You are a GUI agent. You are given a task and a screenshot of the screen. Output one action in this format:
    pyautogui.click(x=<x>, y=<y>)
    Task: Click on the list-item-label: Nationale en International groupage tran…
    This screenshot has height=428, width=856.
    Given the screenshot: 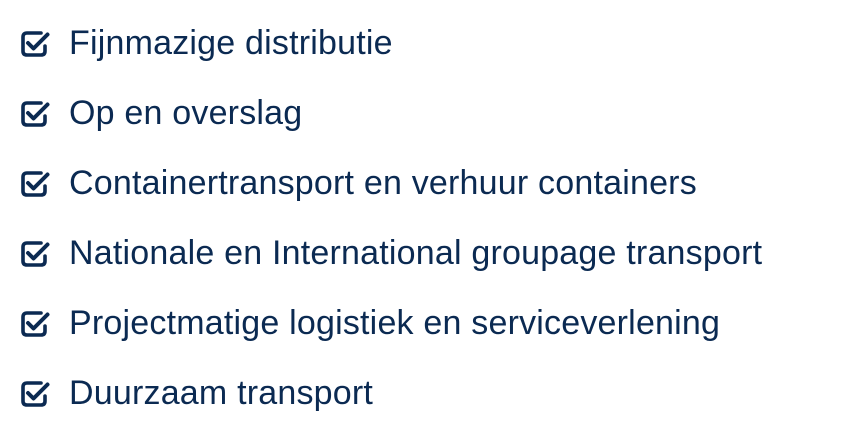 What is the action you would take?
    pyautogui.click(x=416, y=253)
    